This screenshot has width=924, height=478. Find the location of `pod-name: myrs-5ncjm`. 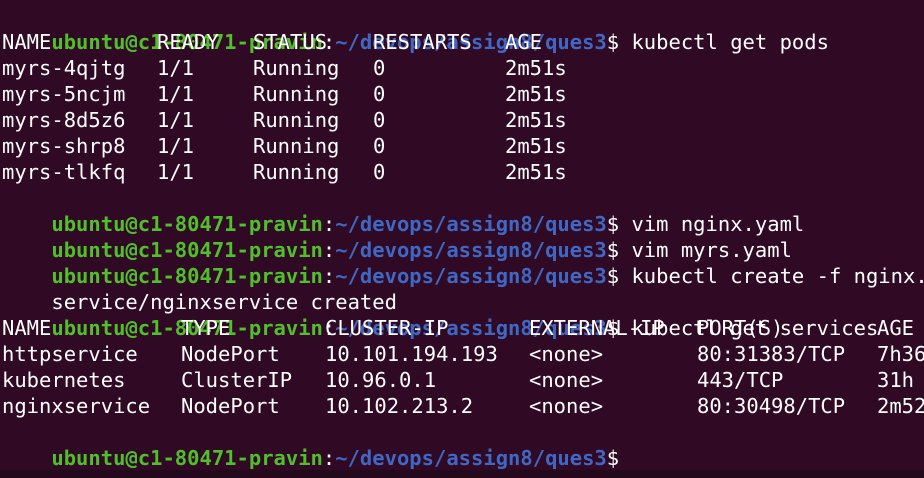

pod-name: myrs-5ncjm is located at coordinates (64, 94).